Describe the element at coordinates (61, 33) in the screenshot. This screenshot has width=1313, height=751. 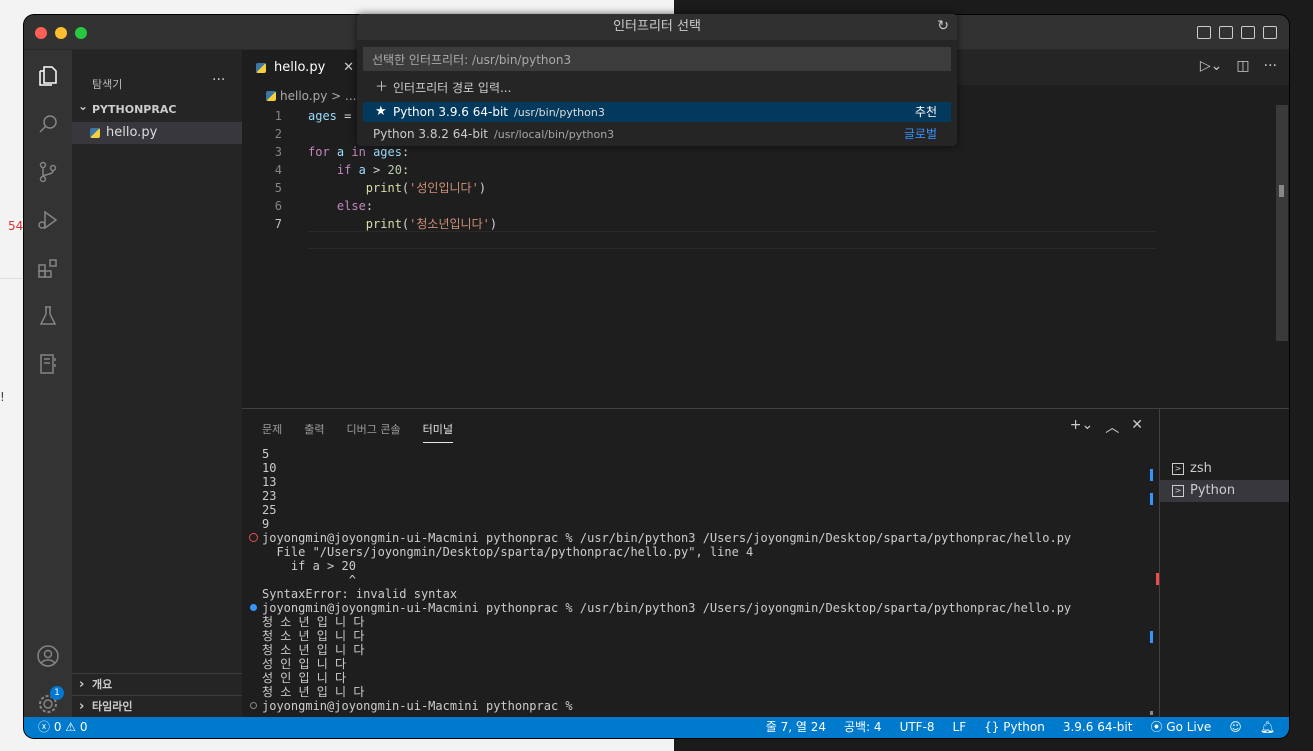
I see `minimize-window-button` at that location.